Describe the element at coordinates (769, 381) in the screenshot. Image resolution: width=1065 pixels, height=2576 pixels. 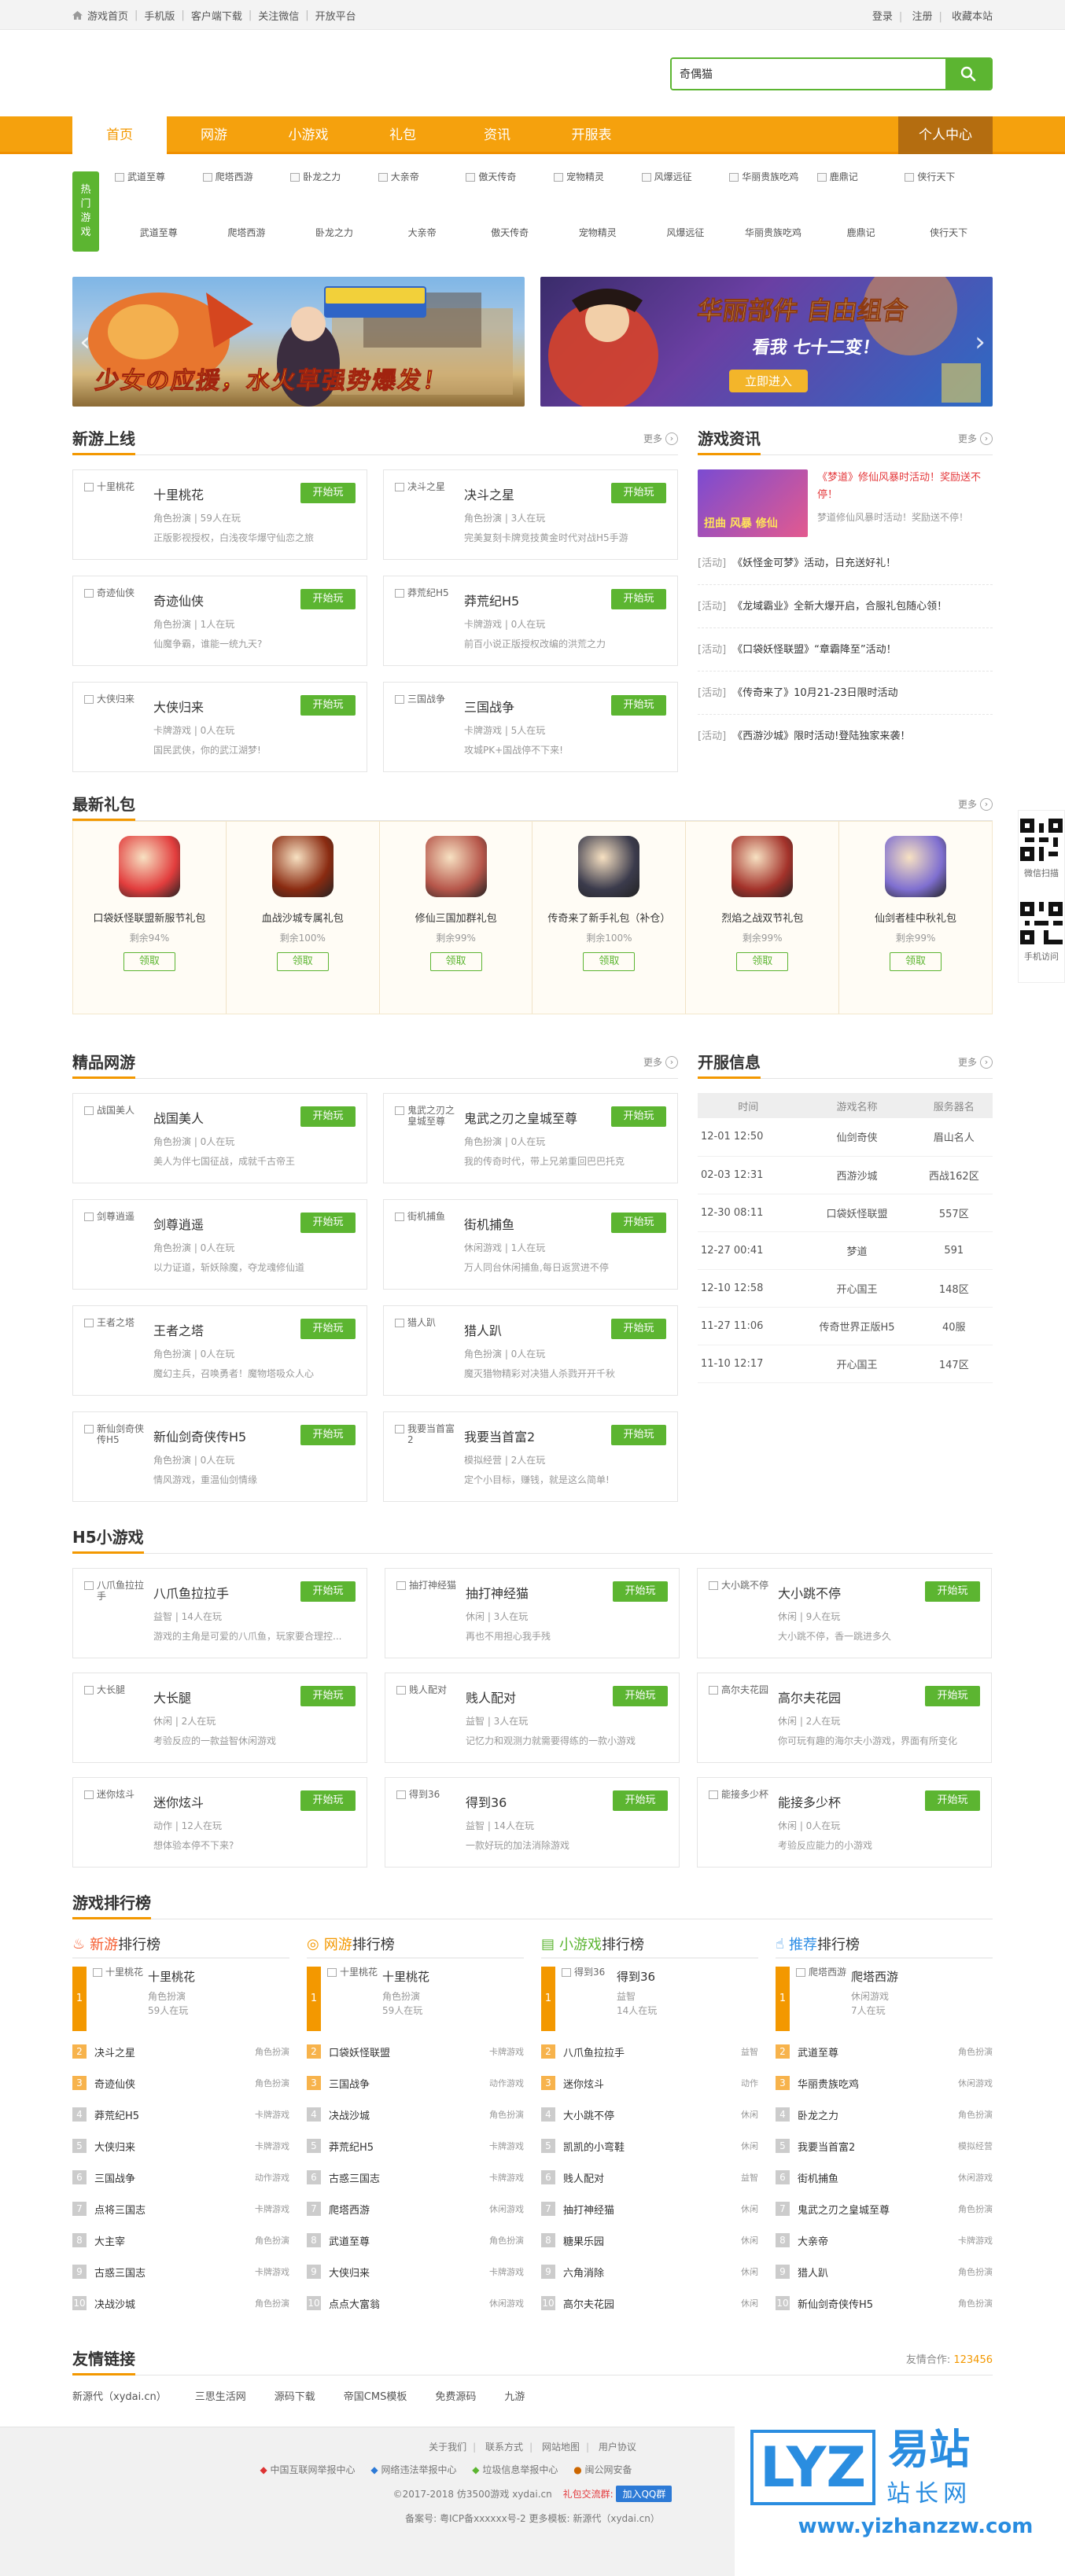
I see `banner-right-button: 立即进入` at that location.